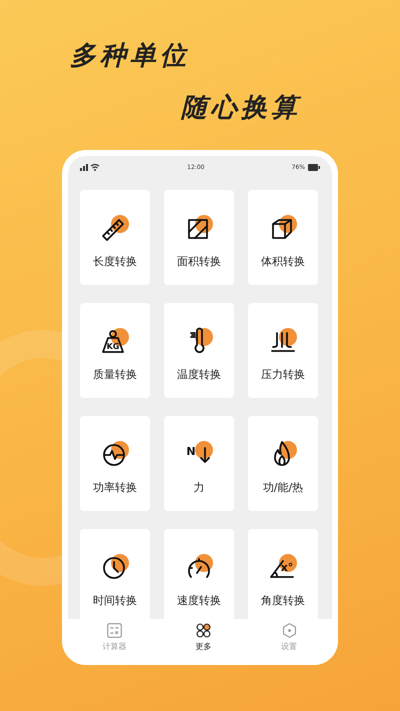 Image resolution: width=400 pixels, height=711 pixels. What do you see at coordinates (199, 374) in the screenshot?
I see `converter-label: 温度转换` at bounding box center [199, 374].